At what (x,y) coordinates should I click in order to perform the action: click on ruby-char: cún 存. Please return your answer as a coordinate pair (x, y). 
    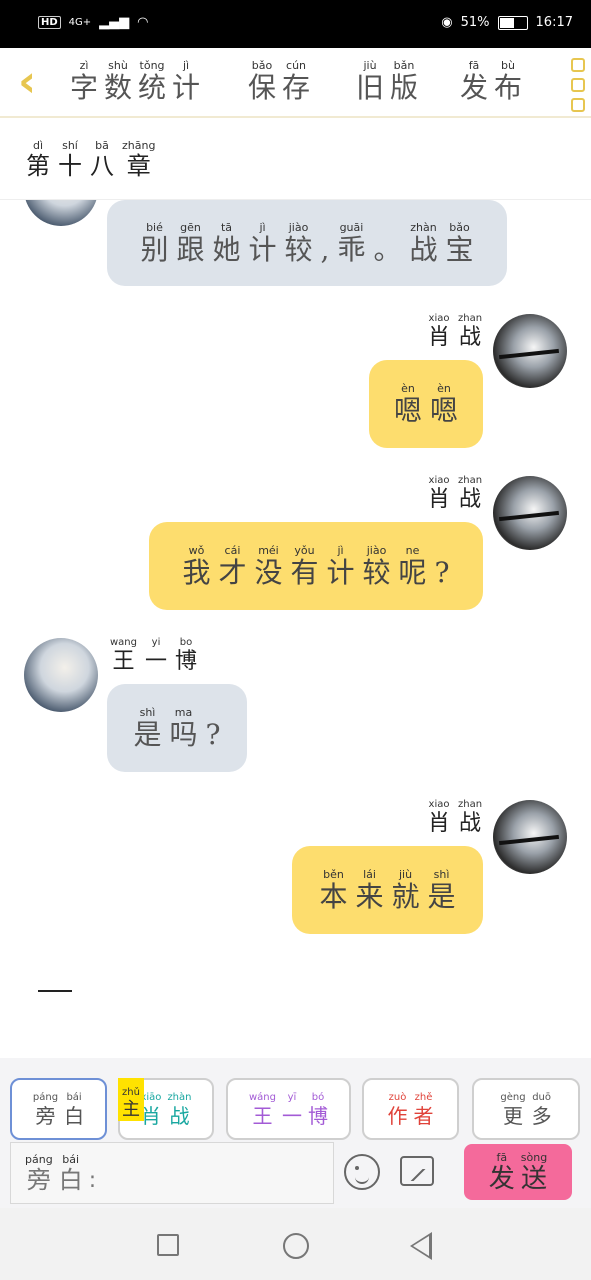
    Looking at the image, I should click on (296, 81).